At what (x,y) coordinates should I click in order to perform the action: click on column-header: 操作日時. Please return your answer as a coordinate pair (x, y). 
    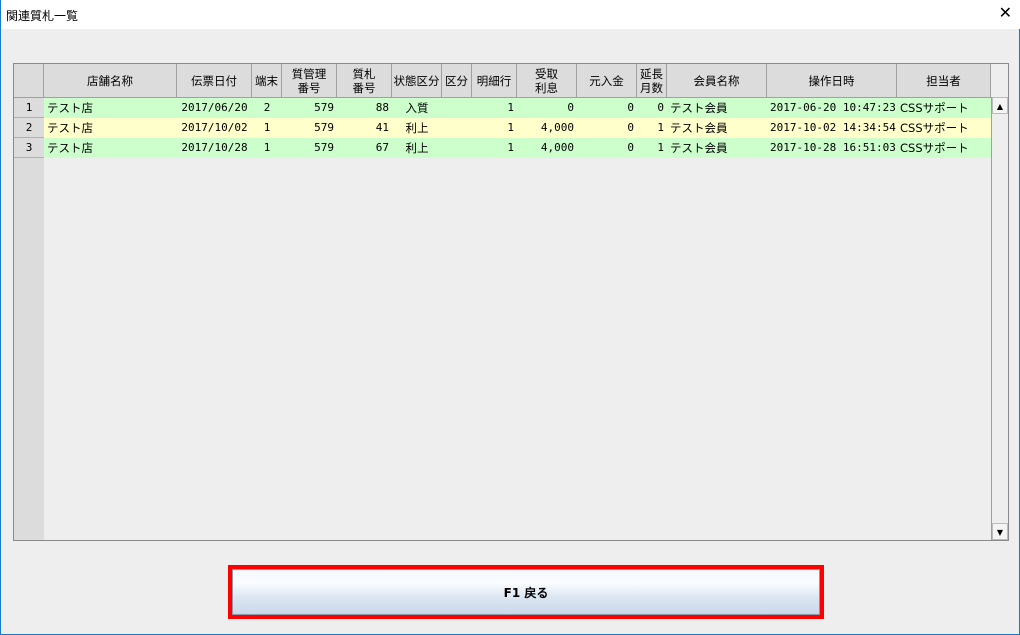
    Looking at the image, I should click on (832, 81).